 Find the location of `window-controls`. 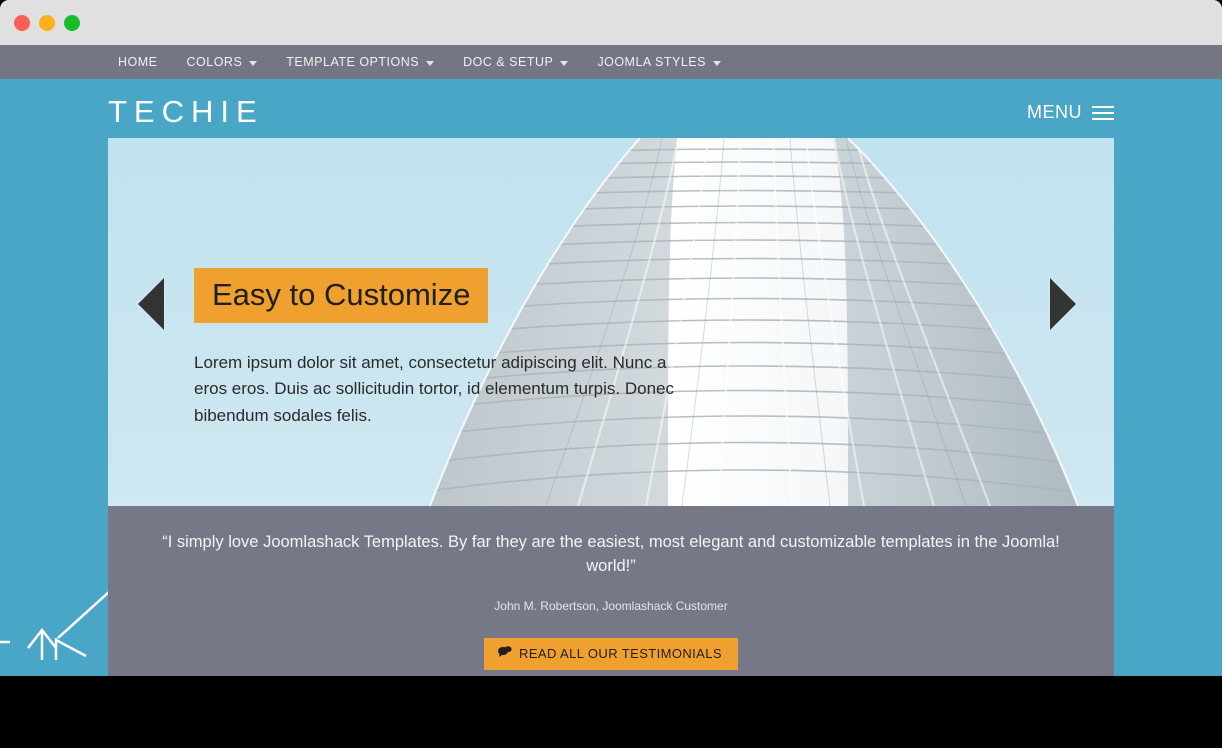

window-controls is located at coordinates (47, 23).